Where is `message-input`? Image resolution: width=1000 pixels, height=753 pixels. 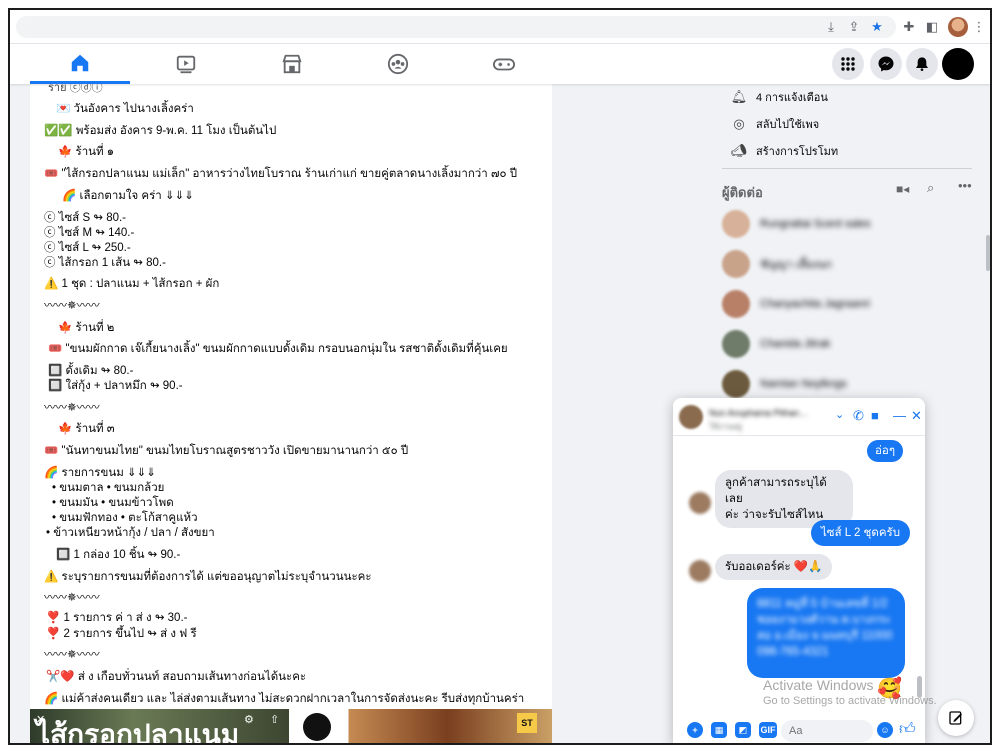 message-input is located at coordinates (827, 731).